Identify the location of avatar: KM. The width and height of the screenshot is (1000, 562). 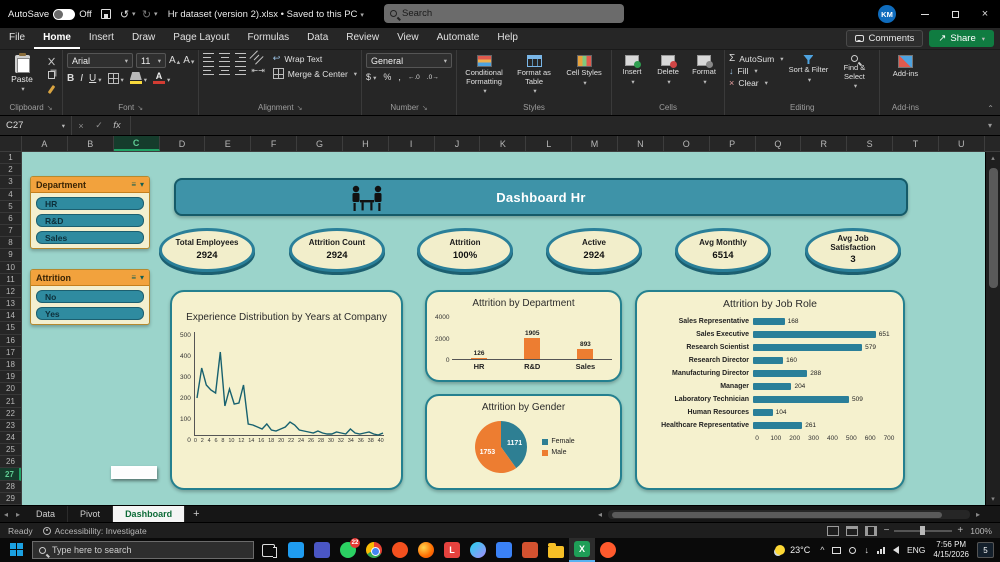
(887, 14).